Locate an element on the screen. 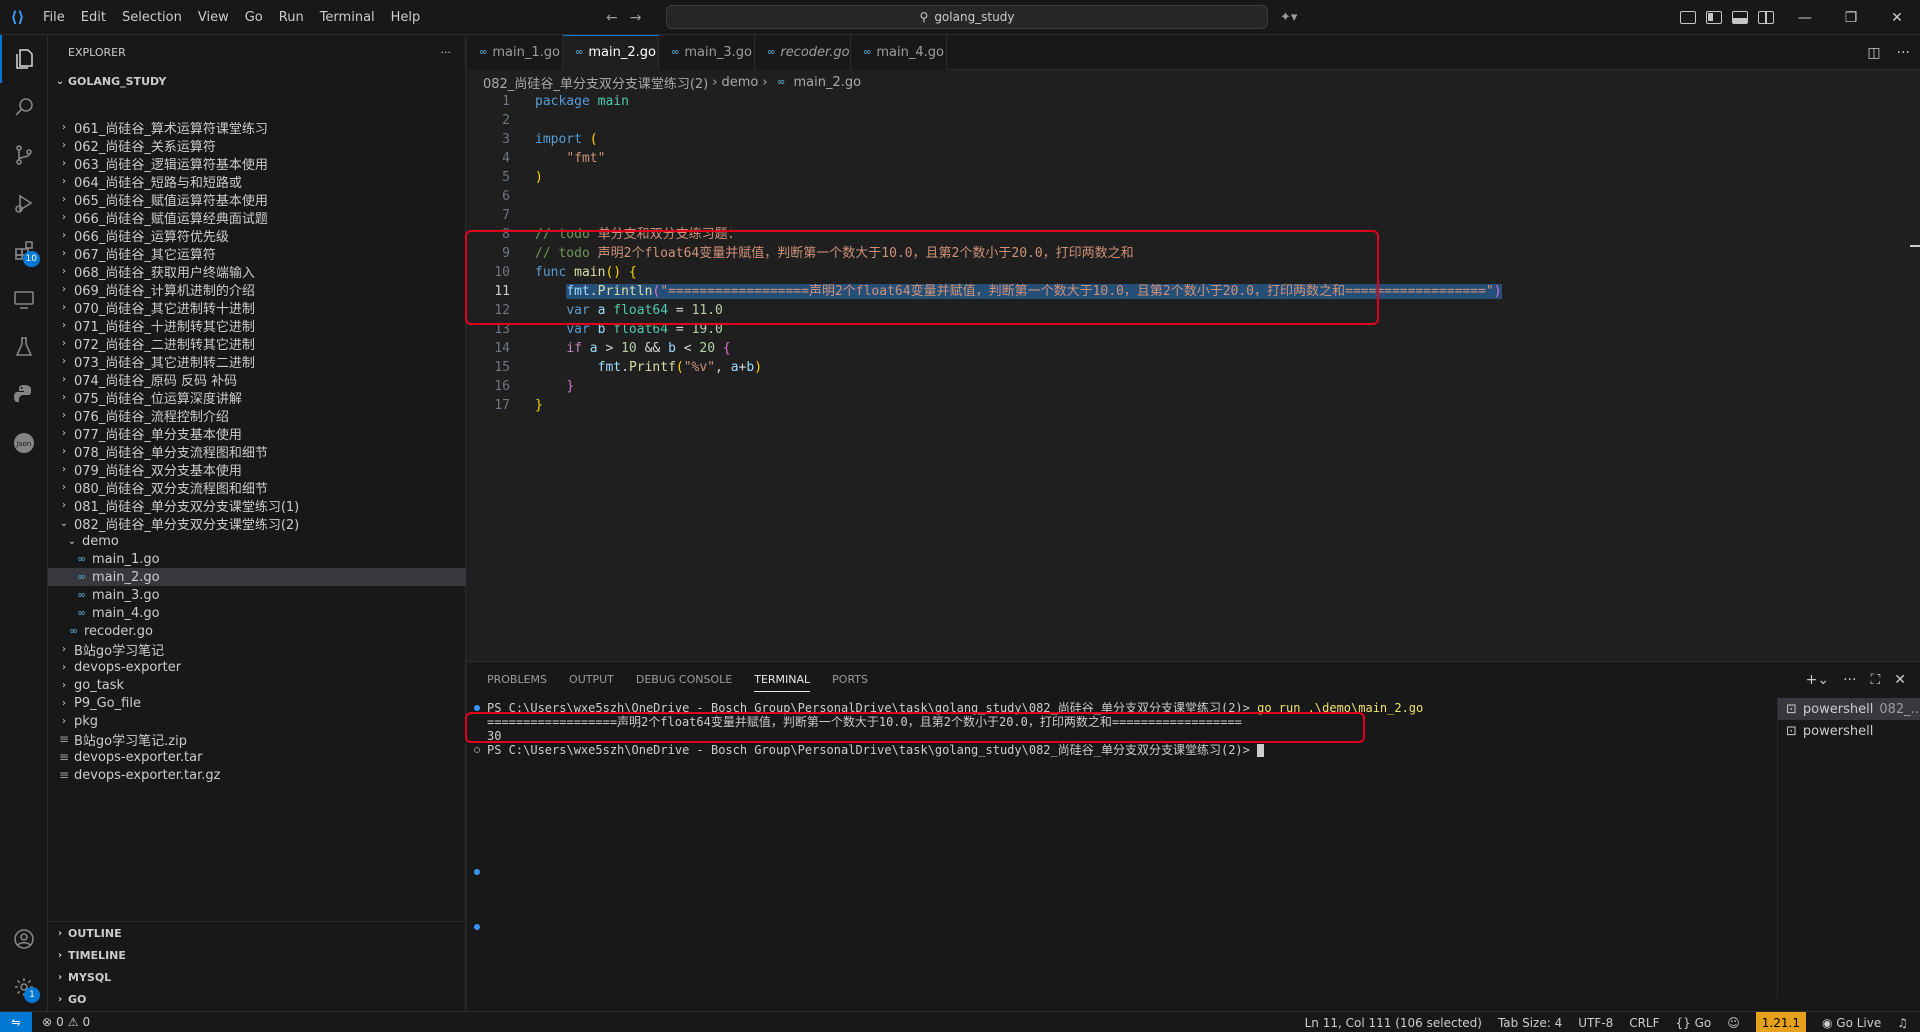 Image resolution: width=1920 pixels, height=1032 pixels. menu-help: Help is located at coordinates (406, 17).